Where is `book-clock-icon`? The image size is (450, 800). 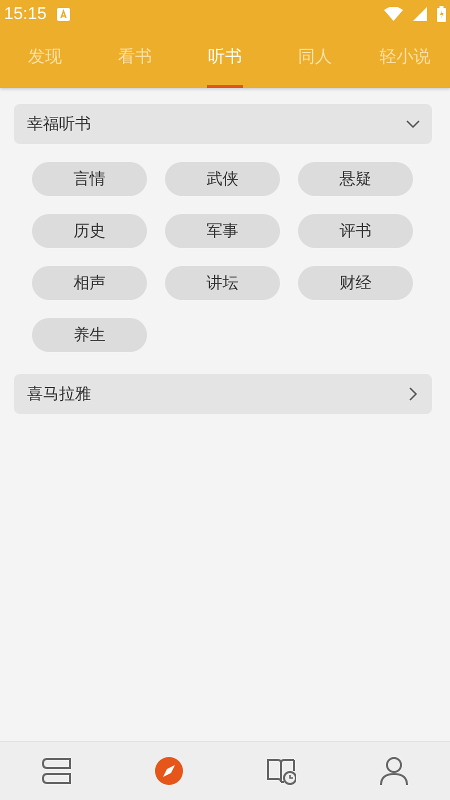
book-clock-icon is located at coordinates (281, 771).